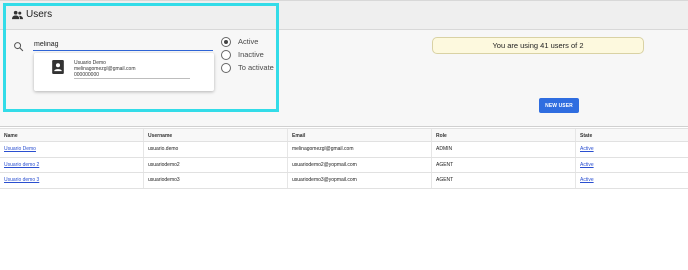  Describe the element at coordinates (559, 105) in the screenshot. I see `new-user-button: NEW USER` at that location.